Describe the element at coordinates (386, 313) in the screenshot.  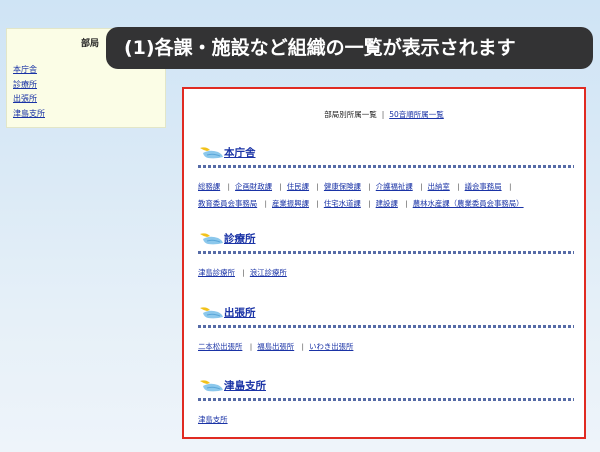
I see `section-heading: 出張所` at that location.